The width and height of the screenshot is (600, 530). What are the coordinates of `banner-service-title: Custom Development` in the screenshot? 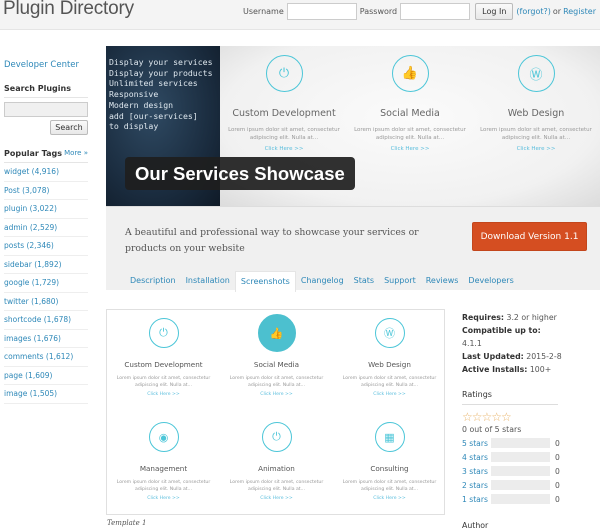 It's located at (284, 113).